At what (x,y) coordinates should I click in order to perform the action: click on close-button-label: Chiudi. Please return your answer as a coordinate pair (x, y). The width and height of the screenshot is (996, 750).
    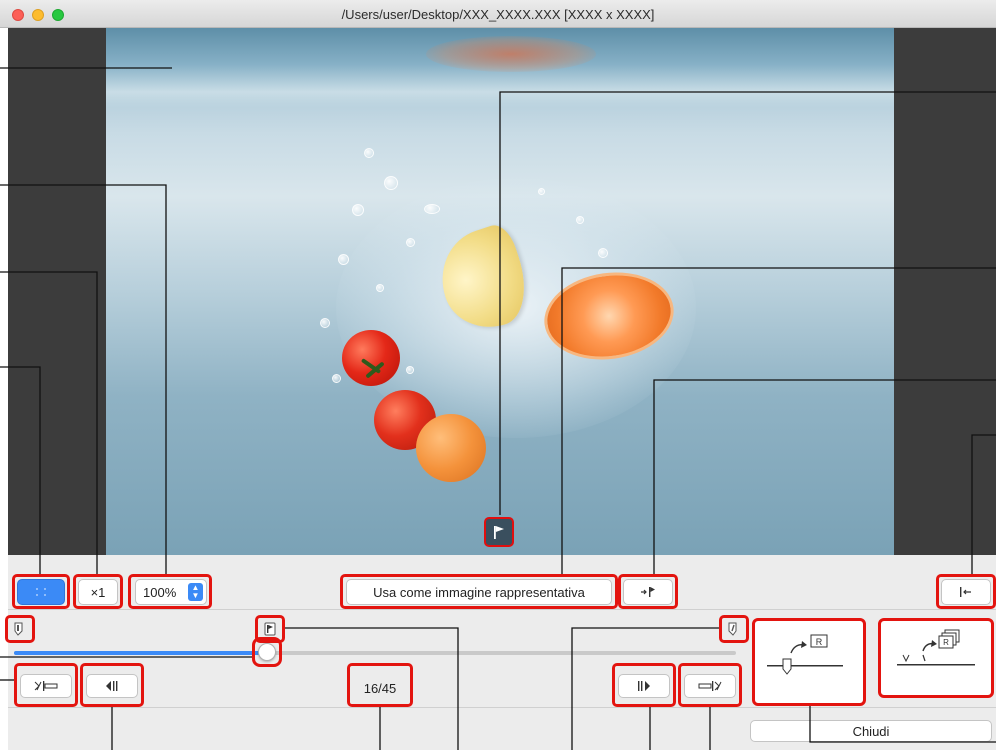
    Looking at the image, I should click on (871, 731).